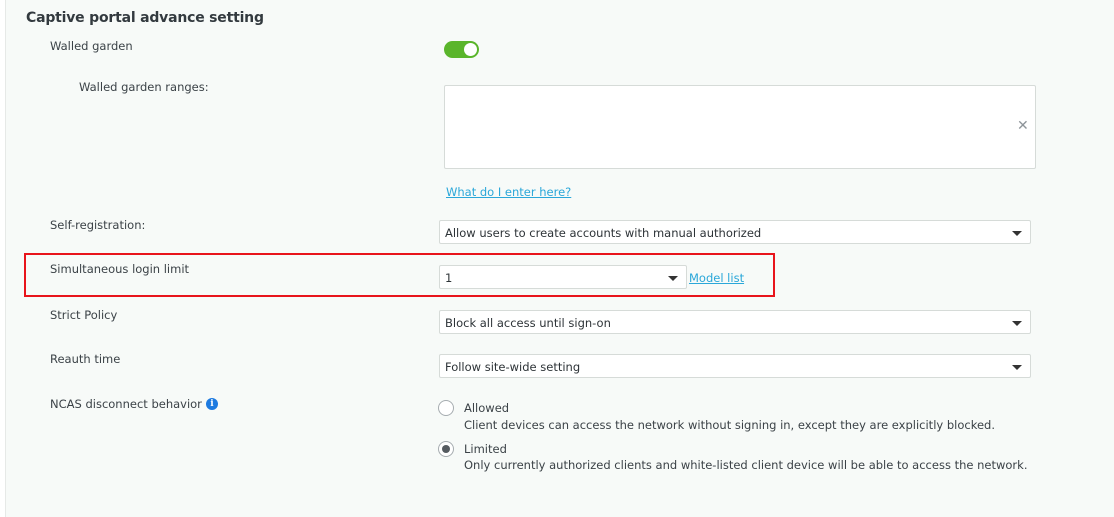 Image resolution: width=1114 pixels, height=517 pixels. I want to click on radio-limited-title: Limited, so click(485, 449).